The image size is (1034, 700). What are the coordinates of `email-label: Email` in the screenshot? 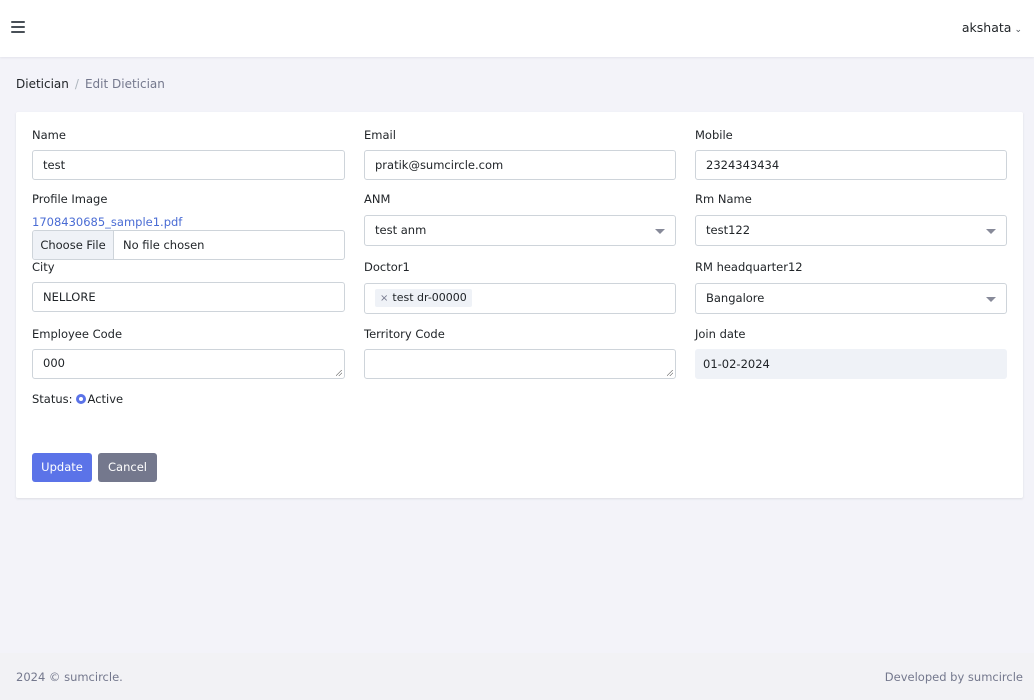 It's located at (380, 135).